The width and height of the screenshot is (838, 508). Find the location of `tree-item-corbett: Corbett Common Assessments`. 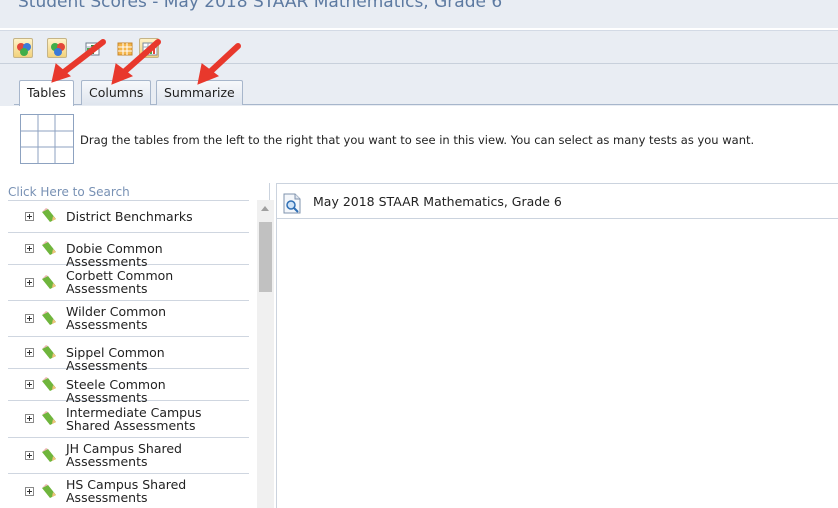

tree-item-corbett: Corbett Common Assessments is located at coordinates (128, 283).